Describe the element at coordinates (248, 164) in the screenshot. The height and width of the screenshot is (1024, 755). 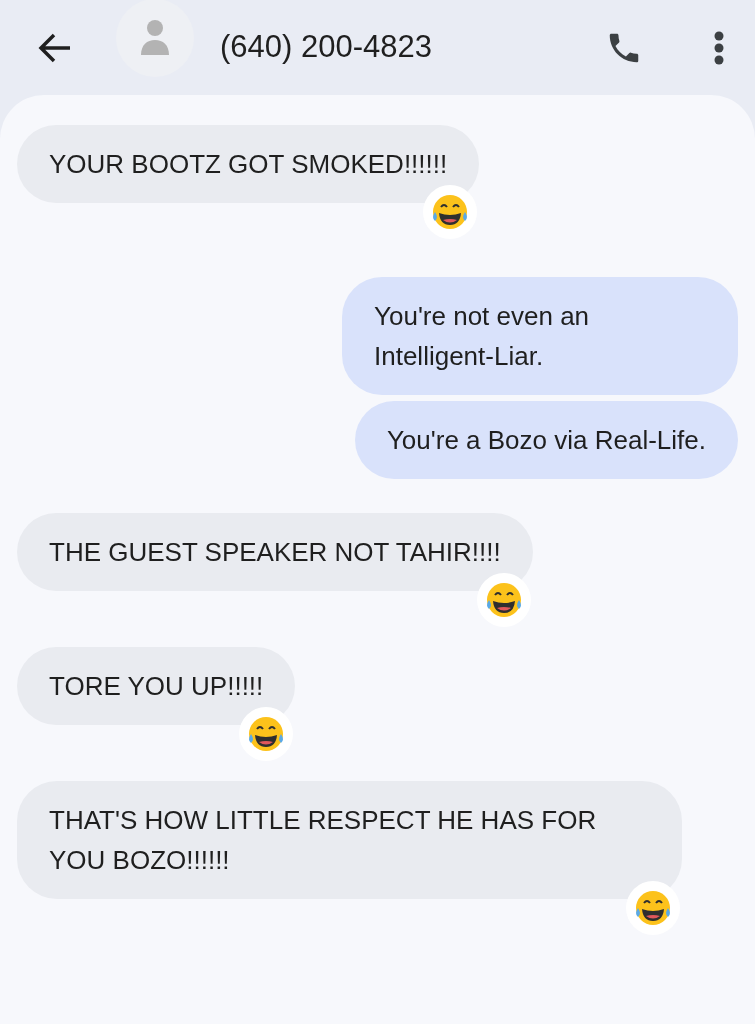
I see `message-bubble: YOUR BOOTZ GOT SMOKED!!!!!!` at that location.